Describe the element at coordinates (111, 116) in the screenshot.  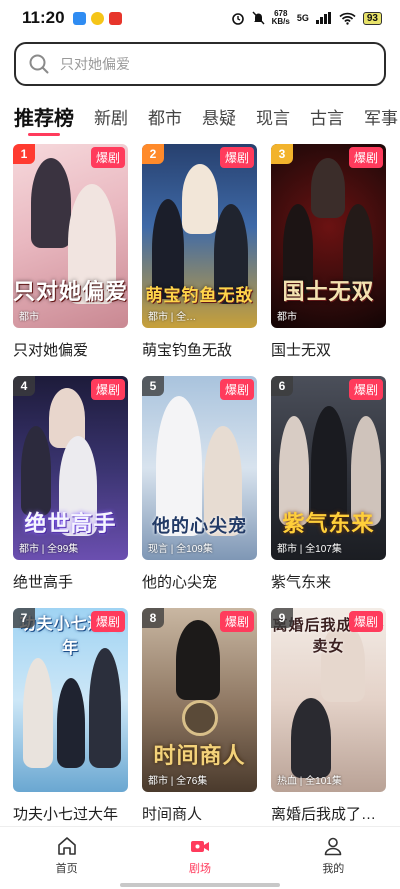
I see `tab-new: 新剧` at that location.